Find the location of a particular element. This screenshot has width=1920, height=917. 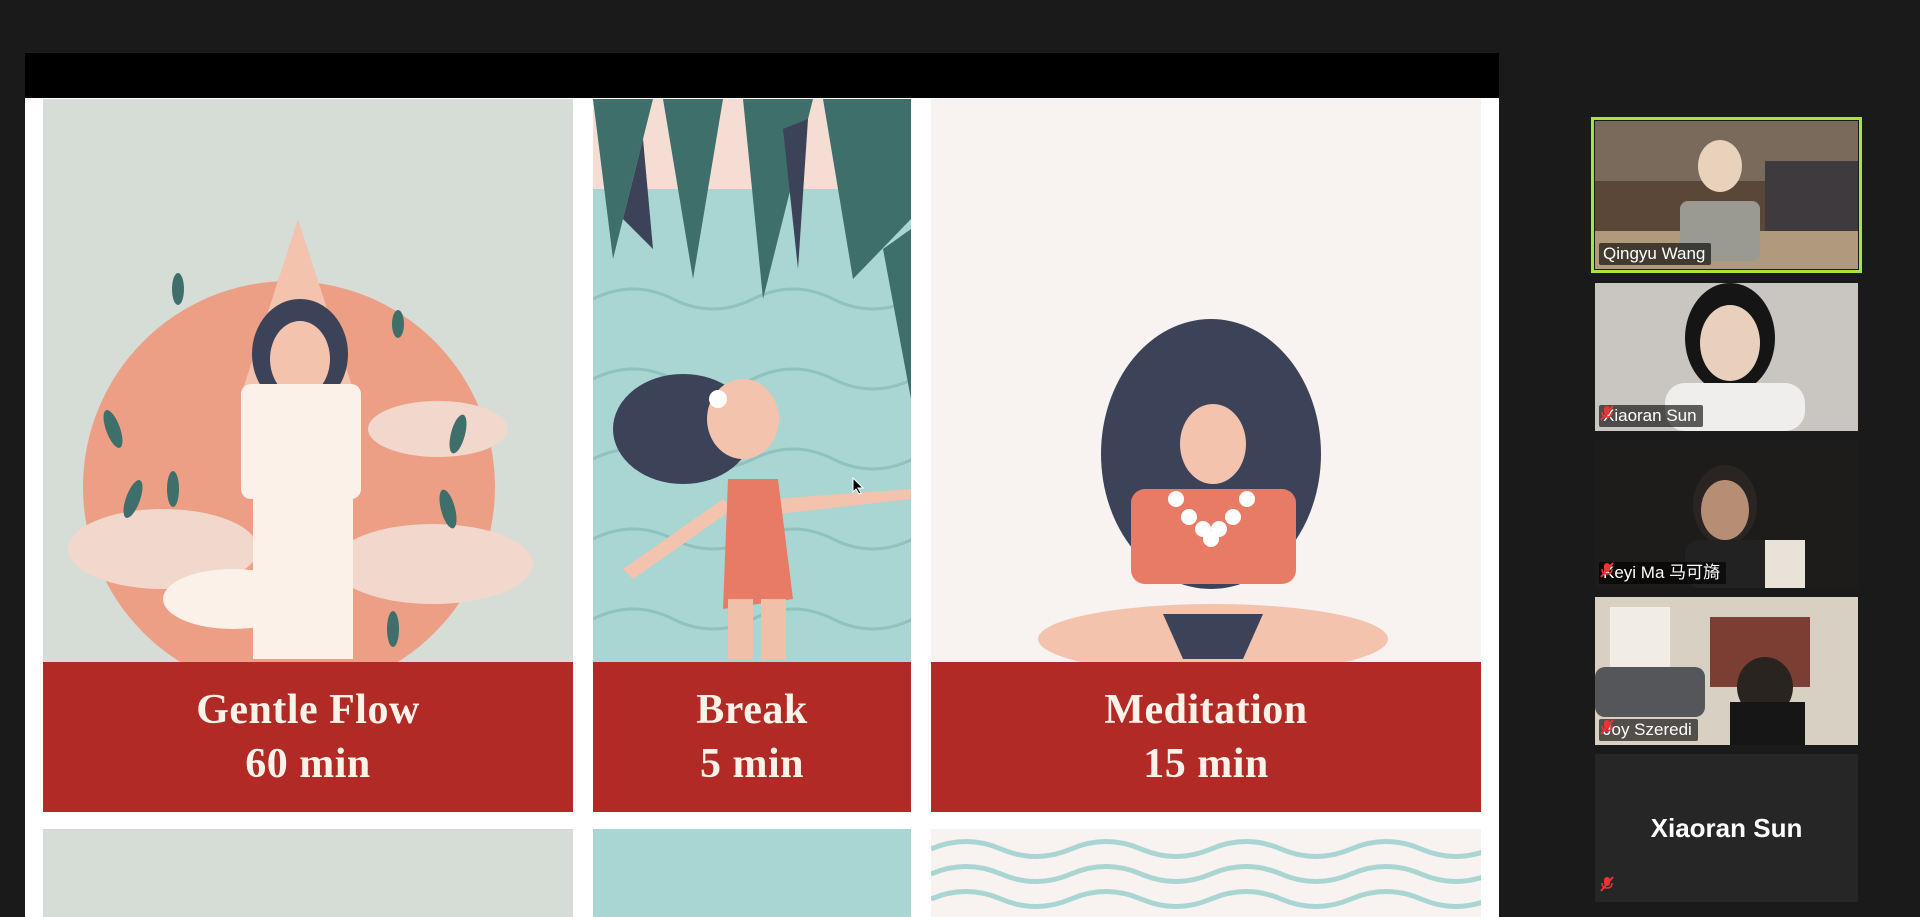

share-top-bar is located at coordinates (762, 75).